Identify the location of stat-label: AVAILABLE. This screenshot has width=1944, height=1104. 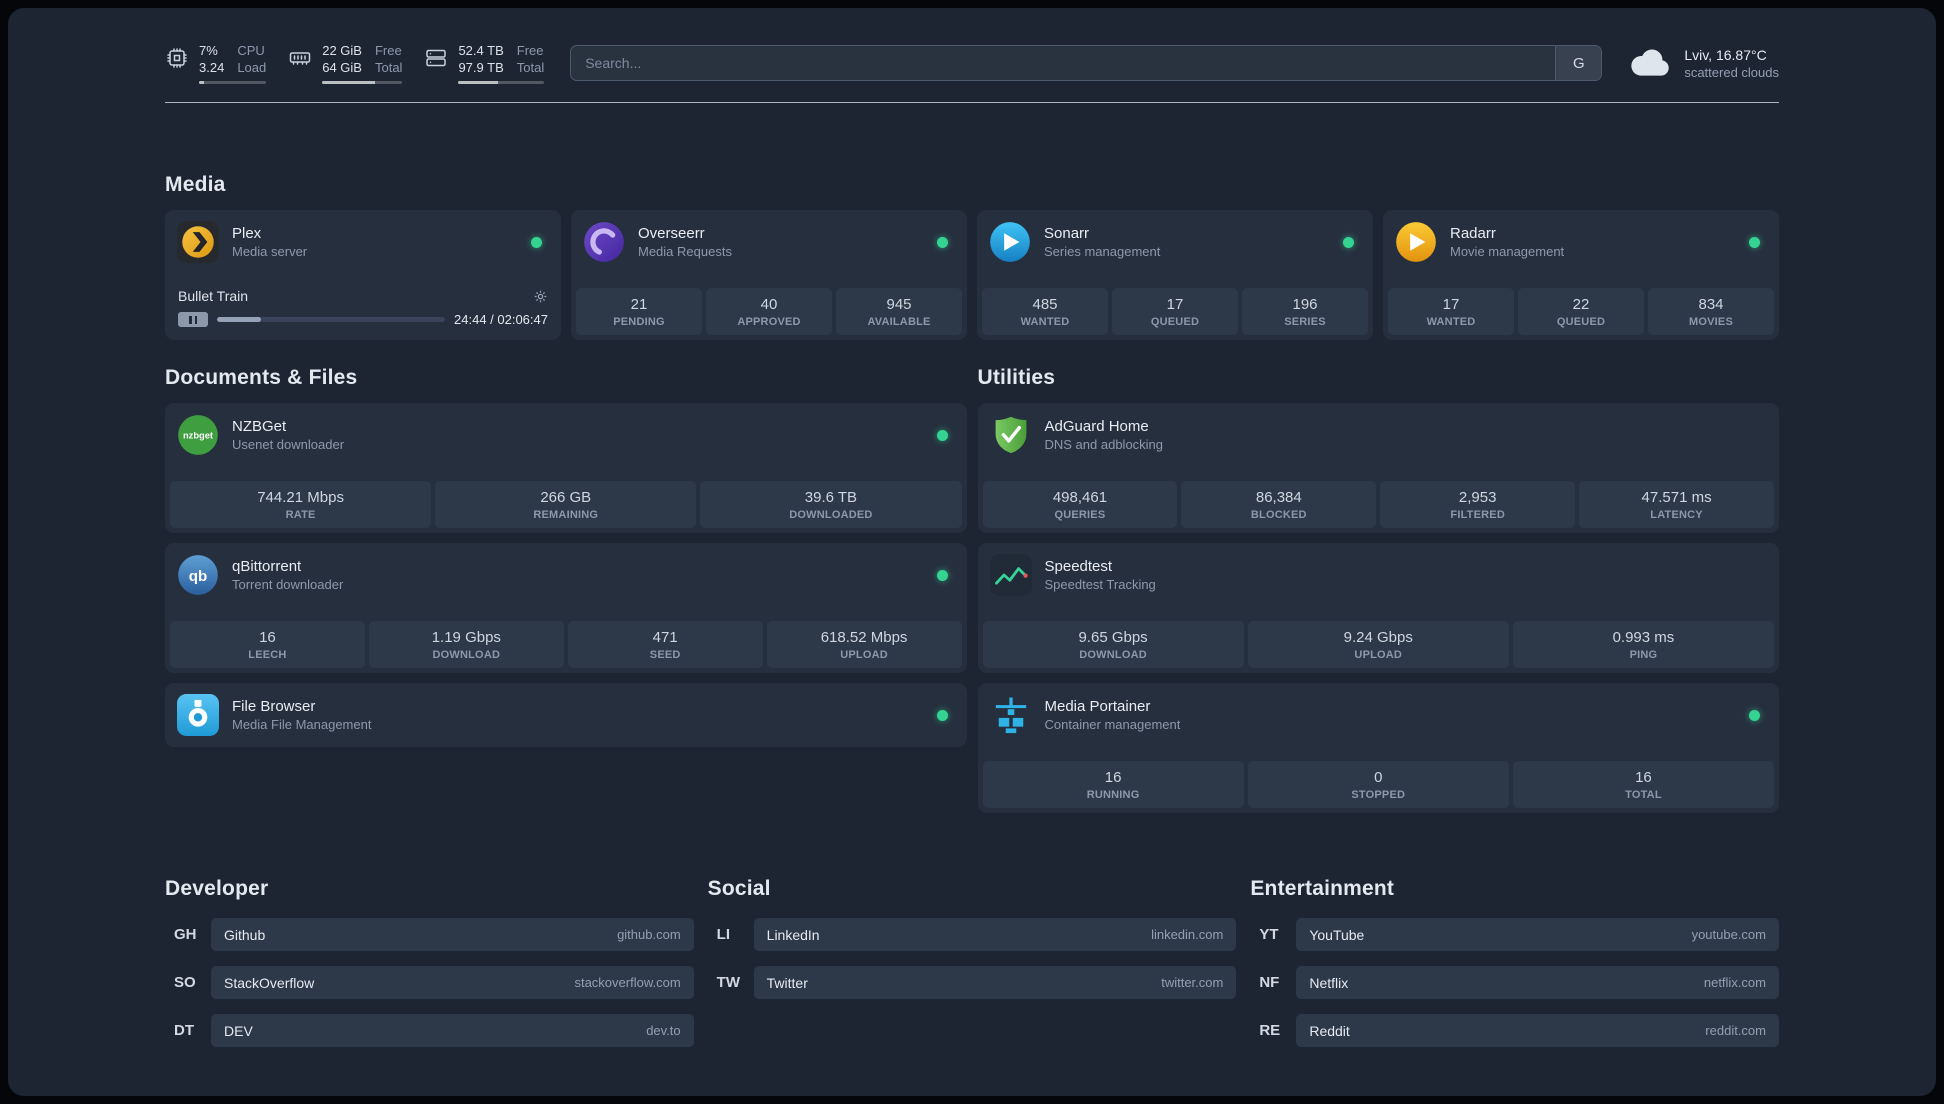
(899, 322).